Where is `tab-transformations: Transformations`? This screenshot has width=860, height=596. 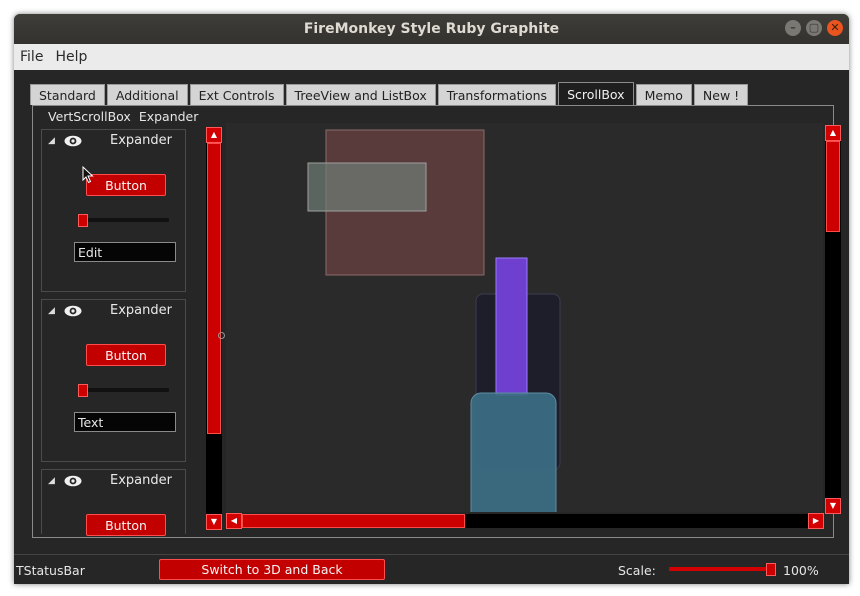 tab-transformations: Transformations is located at coordinates (497, 94).